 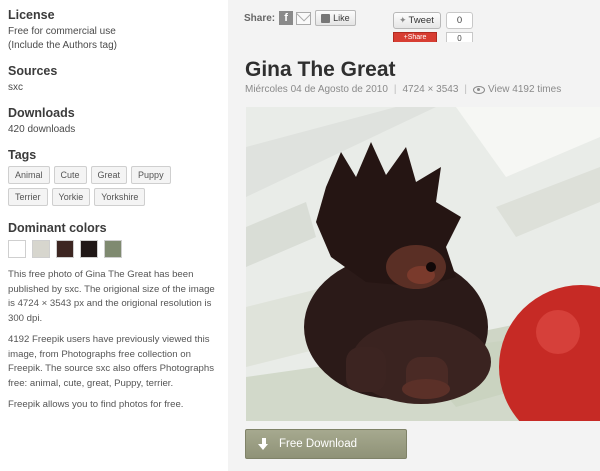 What do you see at coordinates (71, 197) in the screenshot?
I see `tag-yorkie: Yorkie` at bounding box center [71, 197].